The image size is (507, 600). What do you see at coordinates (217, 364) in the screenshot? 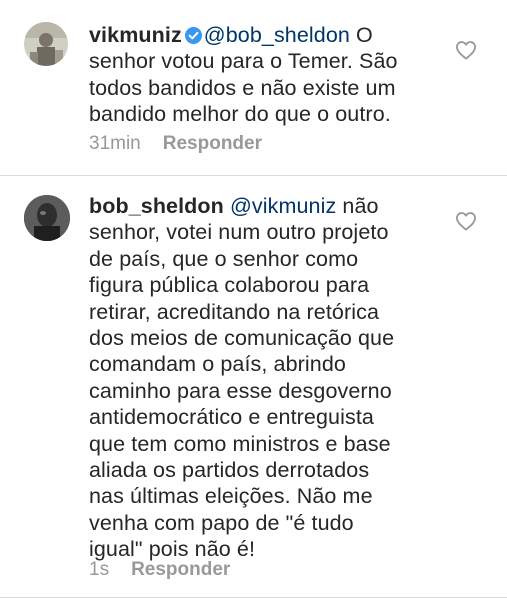
I see `comment-line: comandam o país, abrindo` at bounding box center [217, 364].